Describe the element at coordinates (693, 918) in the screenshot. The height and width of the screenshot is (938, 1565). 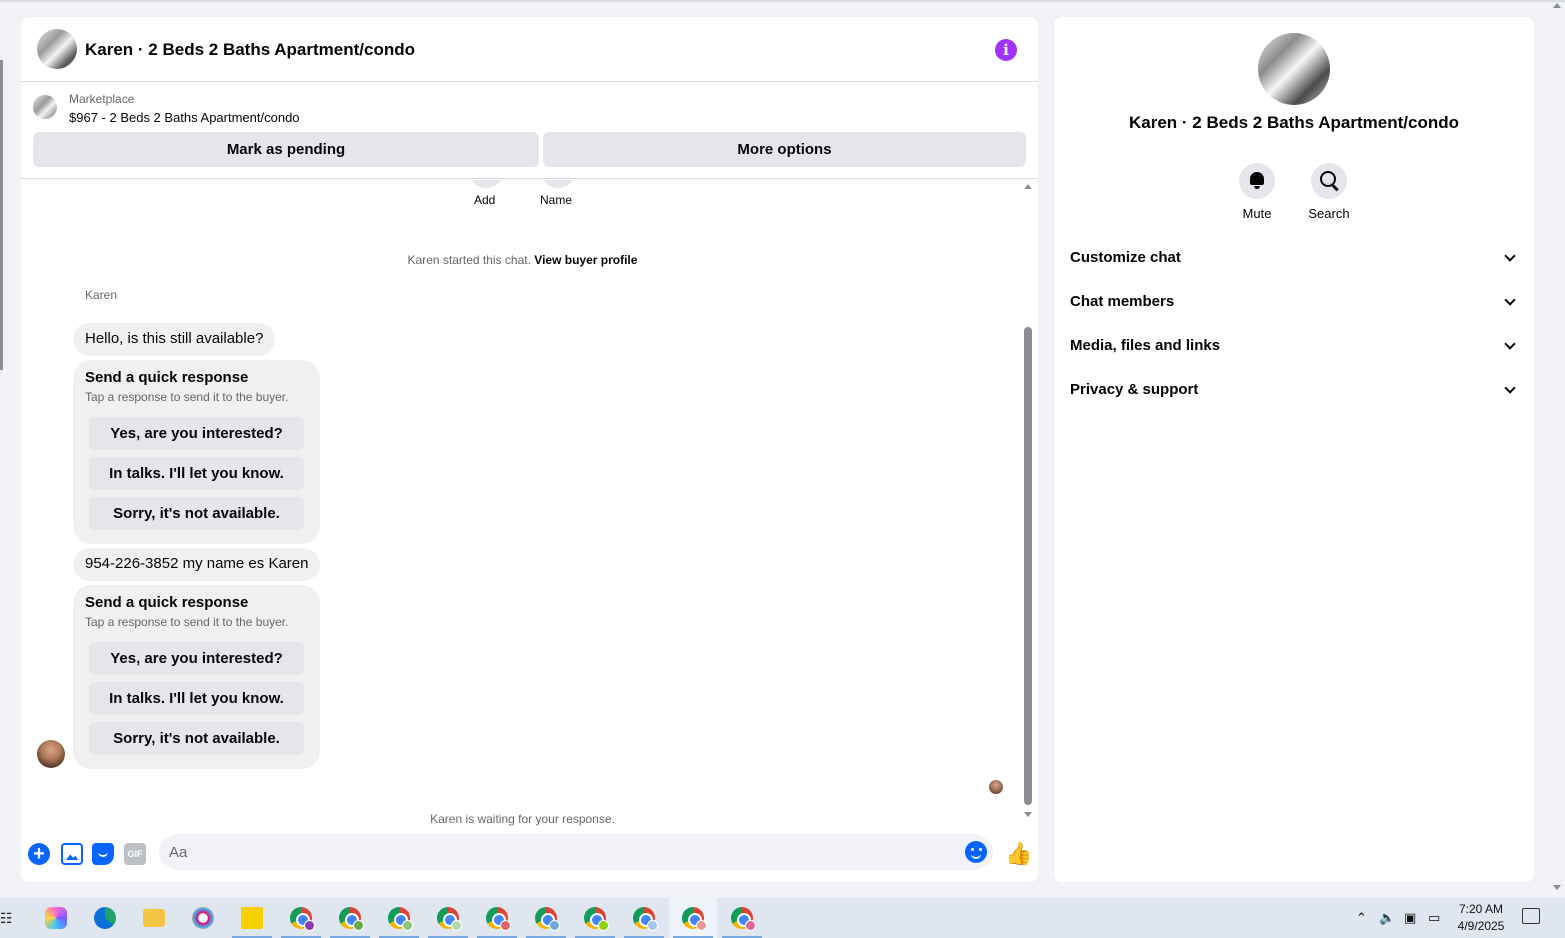
I see `chrome-window-active` at that location.